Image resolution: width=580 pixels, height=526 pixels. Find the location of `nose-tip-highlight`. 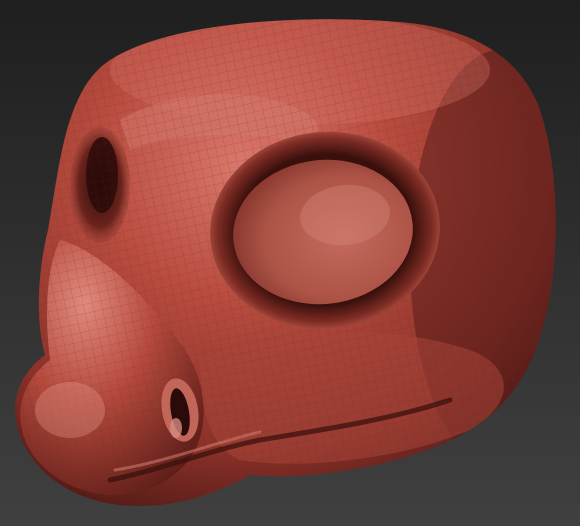

nose-tip-highlight is located at coordinates (70, 410).